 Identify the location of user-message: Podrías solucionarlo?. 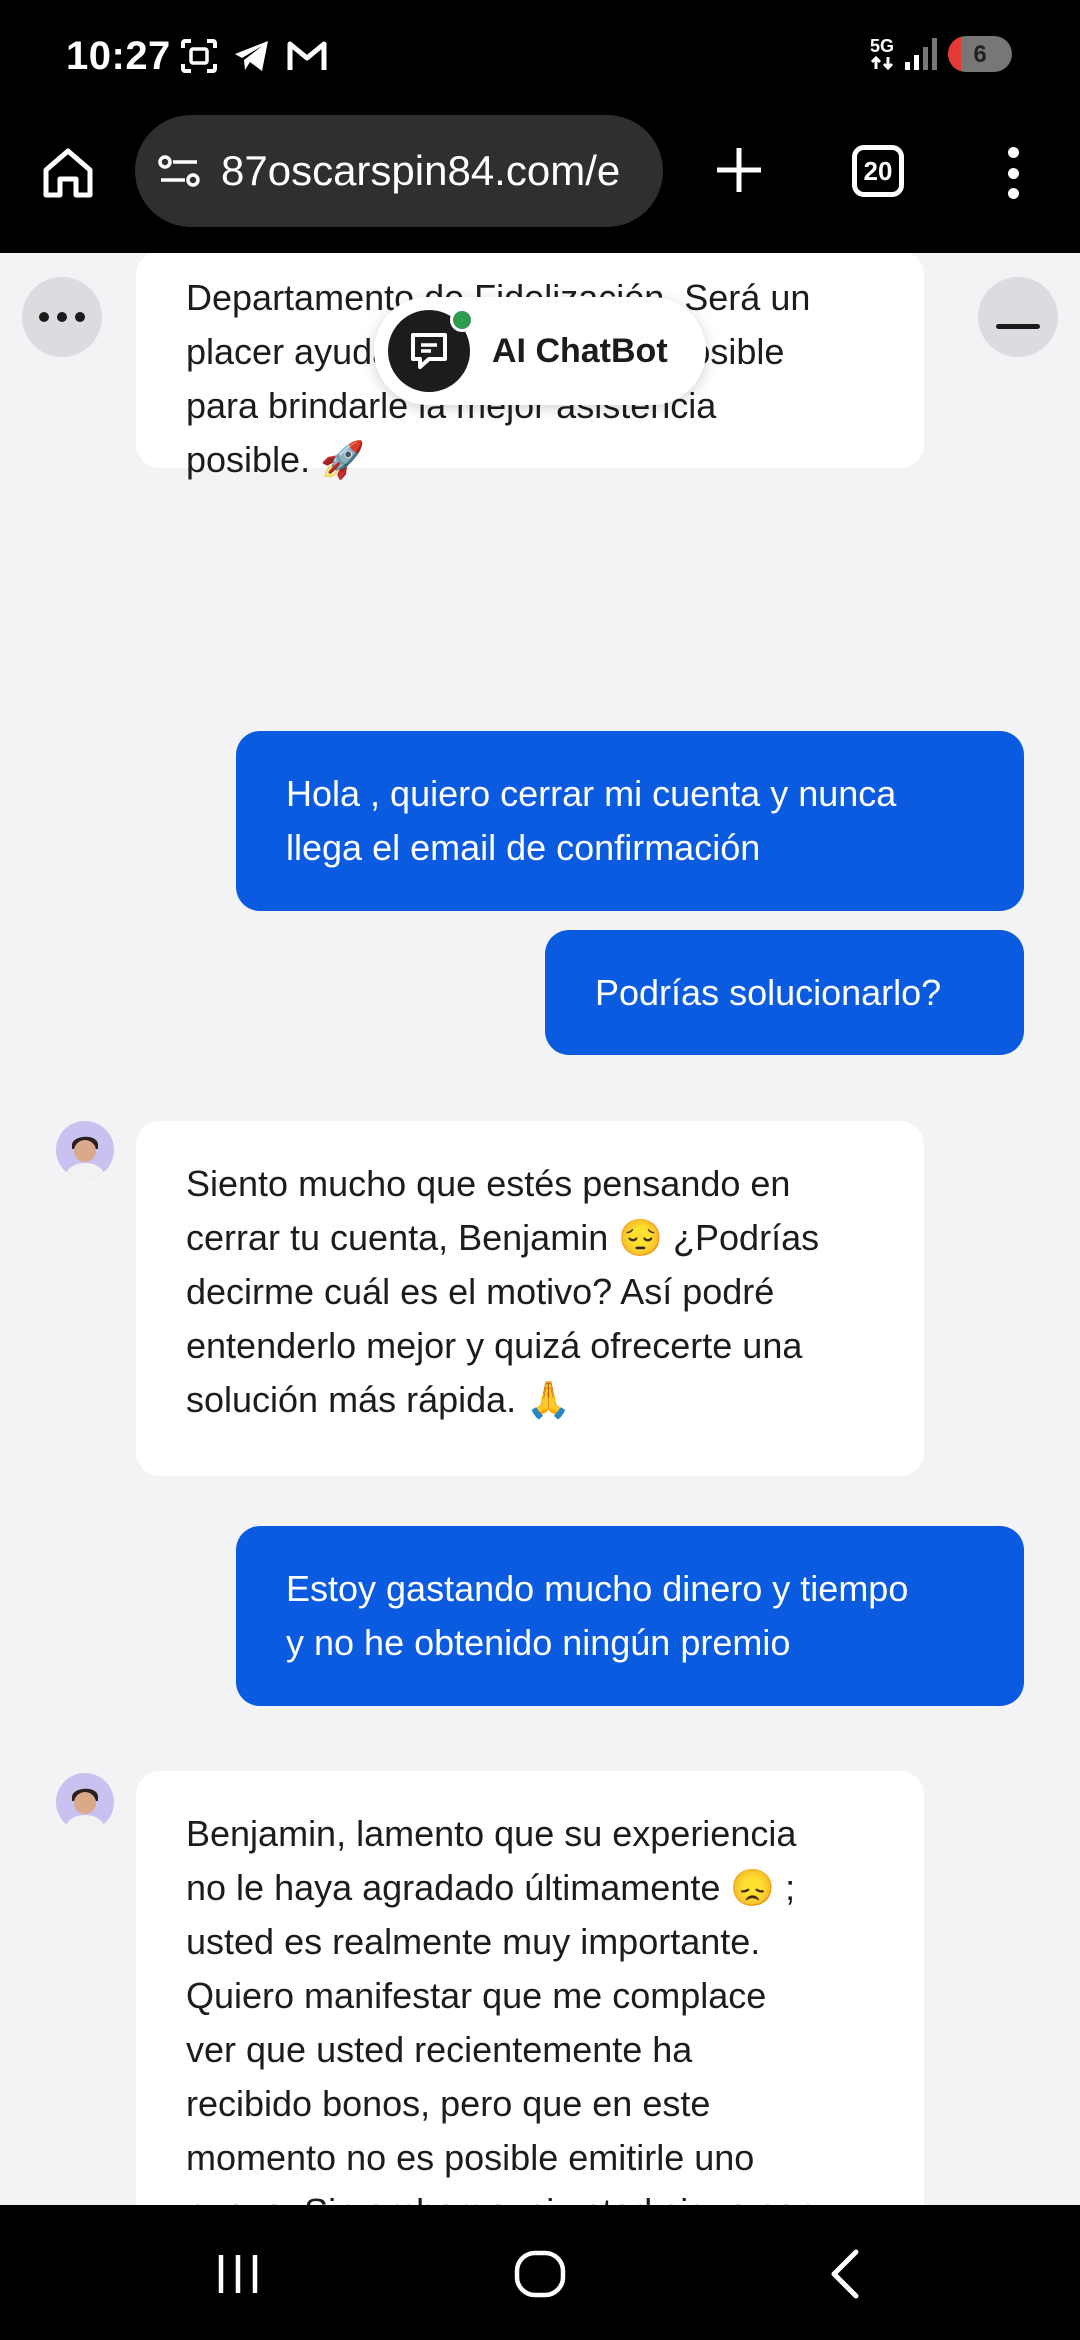
(784, 992).